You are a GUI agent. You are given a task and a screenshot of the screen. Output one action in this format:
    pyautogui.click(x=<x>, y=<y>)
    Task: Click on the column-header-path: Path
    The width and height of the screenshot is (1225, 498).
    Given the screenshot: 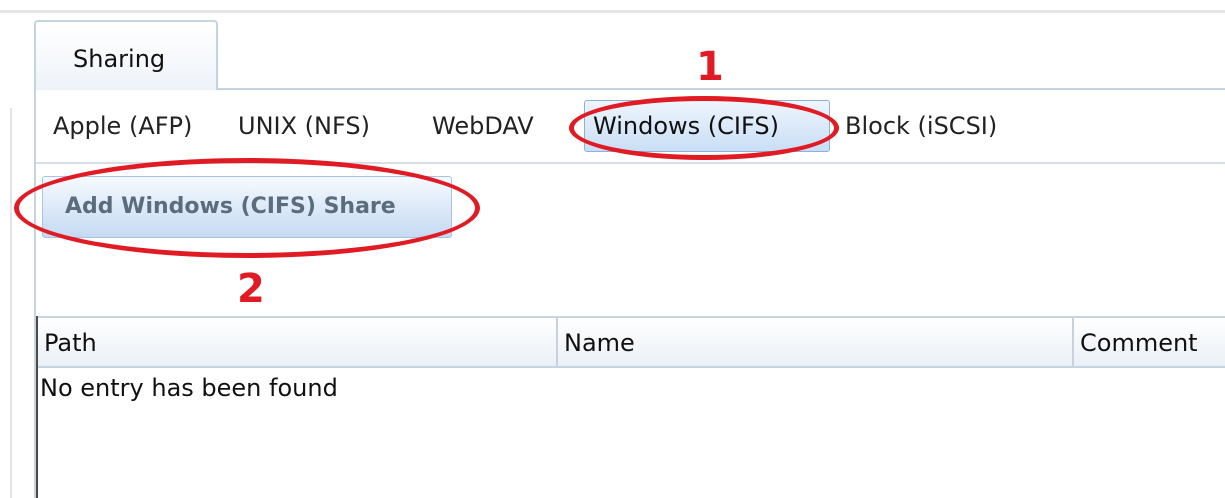 What is the action you would take?
    pyautogui.click(x=298, y=342)
    